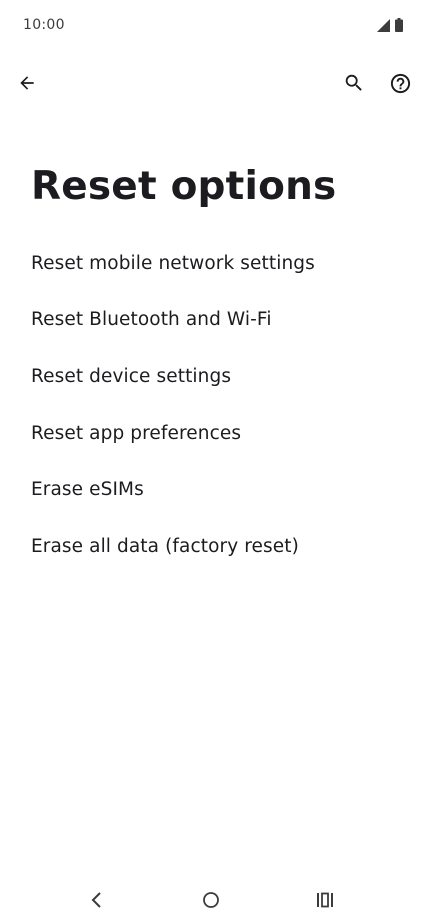  What do you see at coordinates (173, 263) in the screenshot?
I see `option-label: Reset mobile network settings` at bounding box center [173, 263].